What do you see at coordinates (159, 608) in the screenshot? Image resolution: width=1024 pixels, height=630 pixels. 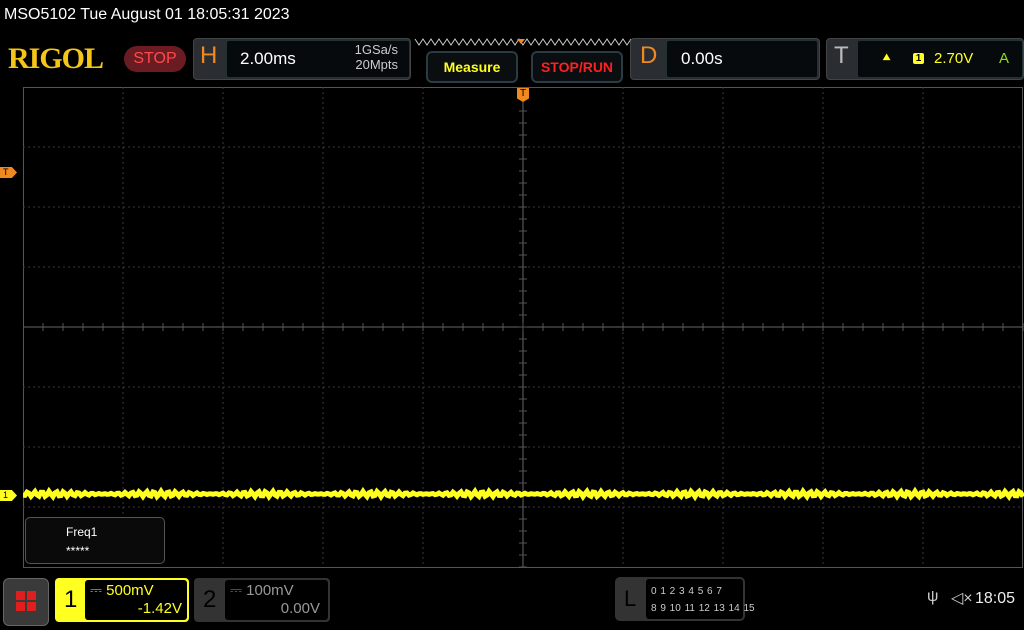 I see `channel1-offset: -1.42V` at bounding box center [159, 608].